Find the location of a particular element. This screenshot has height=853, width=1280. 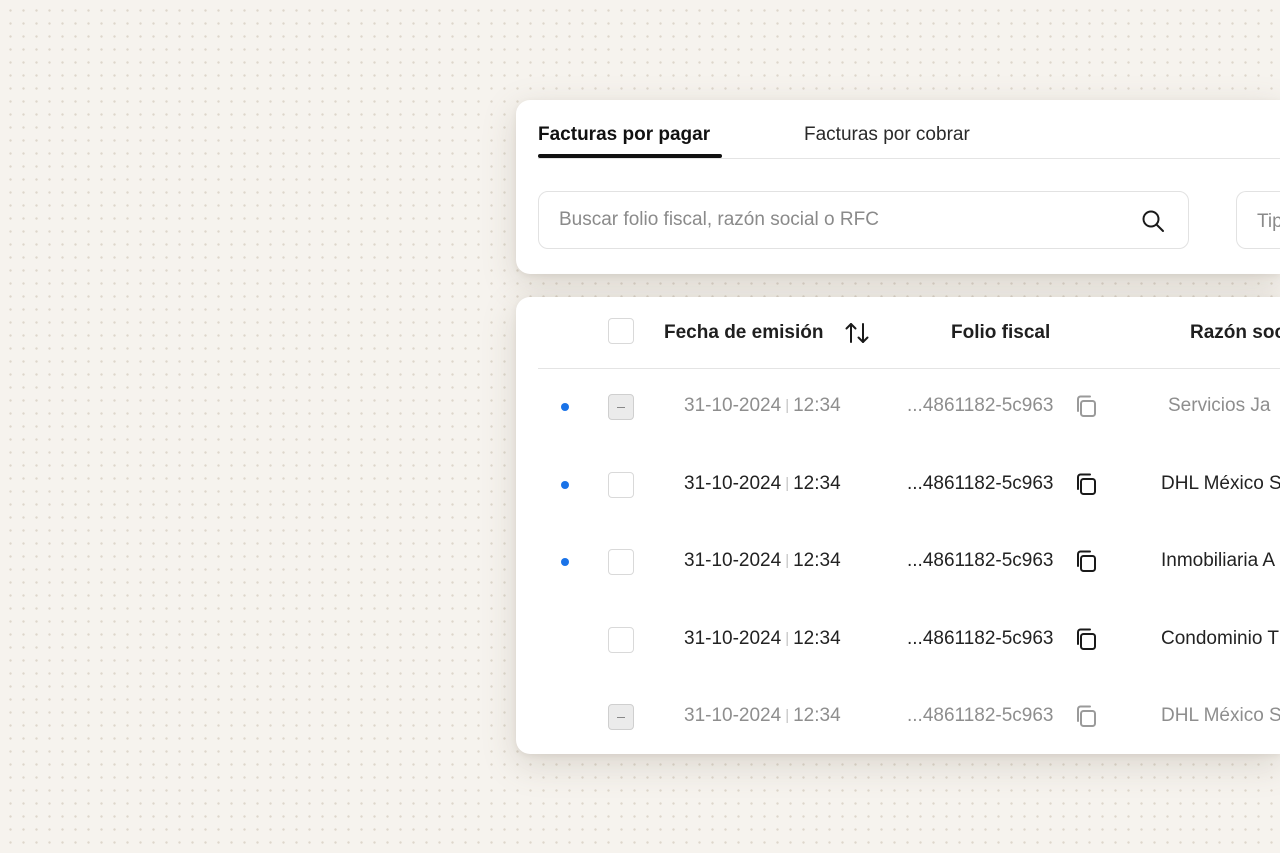

type-filter-placeholder: Tip is located at coordinates (1268, 221).